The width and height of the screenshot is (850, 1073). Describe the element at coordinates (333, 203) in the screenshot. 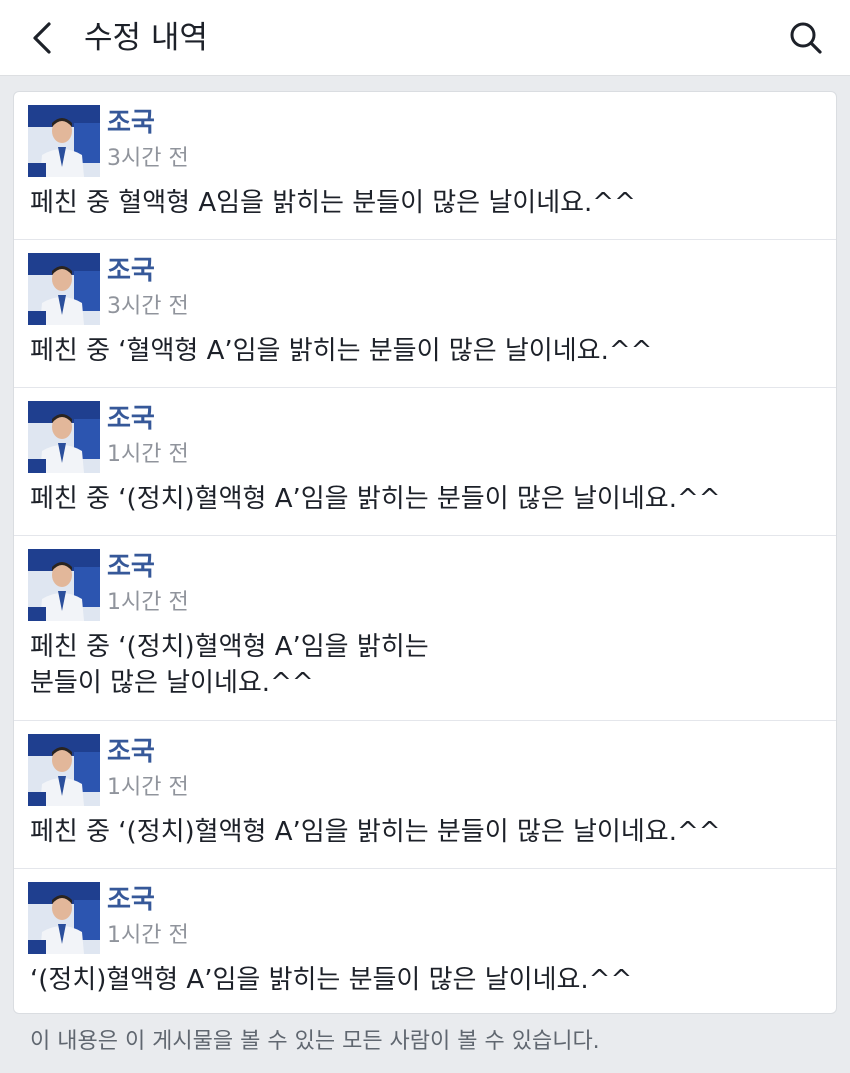

I see `post-text-line: 페친 중 혈액형 A임을 밝히는 분들이 많은 날이네요.^^` at that location.